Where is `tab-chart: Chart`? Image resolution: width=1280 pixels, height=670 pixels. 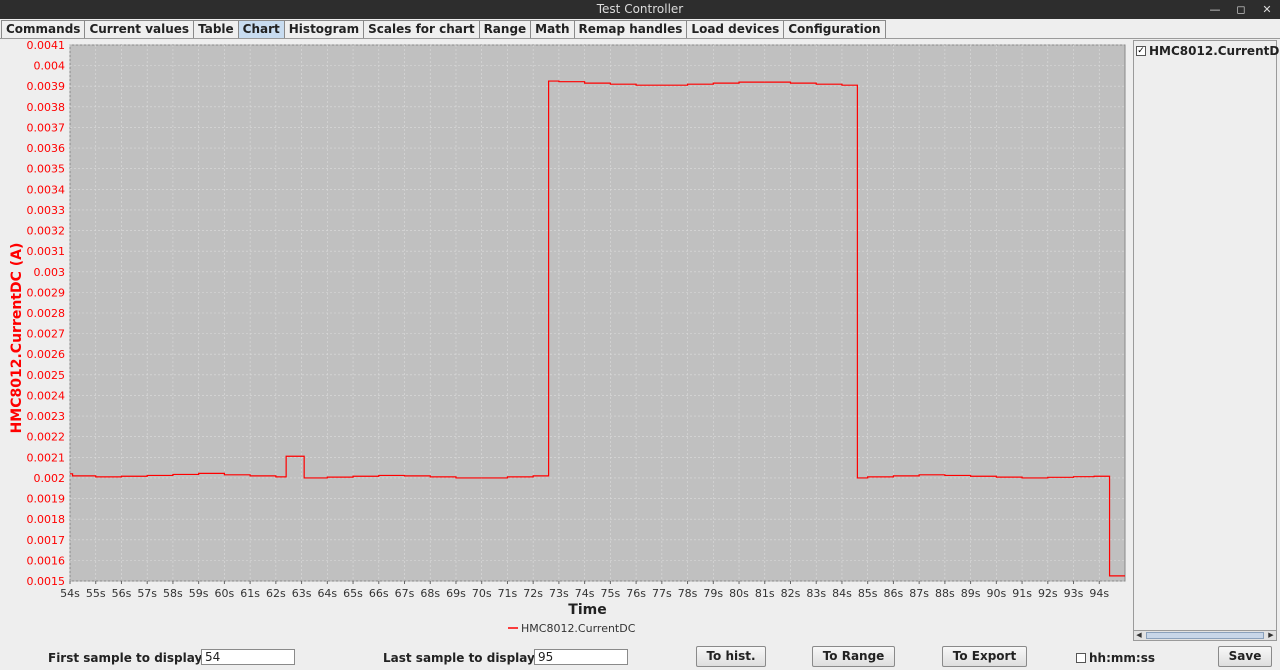
tab-chart: Chart is located at coordinates (261, 29).